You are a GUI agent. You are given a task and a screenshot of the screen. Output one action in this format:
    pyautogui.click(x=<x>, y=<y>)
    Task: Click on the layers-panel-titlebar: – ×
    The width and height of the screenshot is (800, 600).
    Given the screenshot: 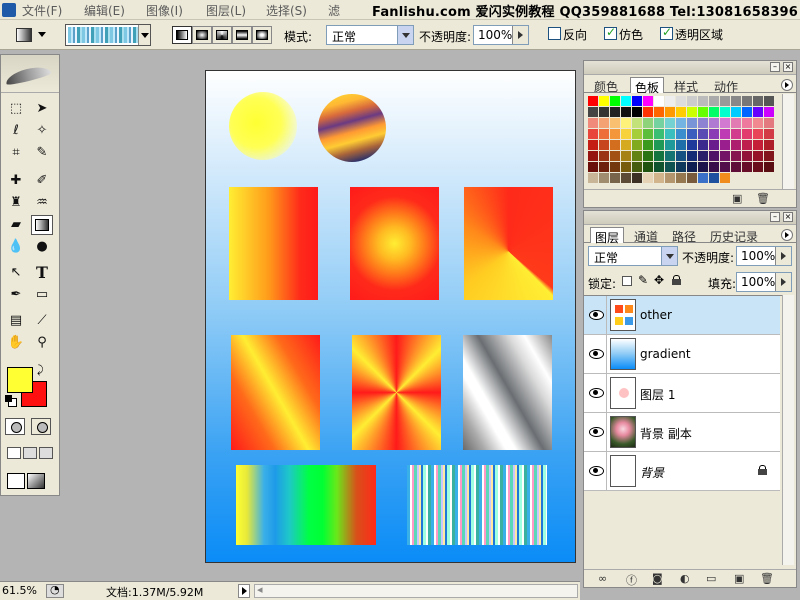 What is the action you would take?
    pyautogui.click(x=690, y=218)
    